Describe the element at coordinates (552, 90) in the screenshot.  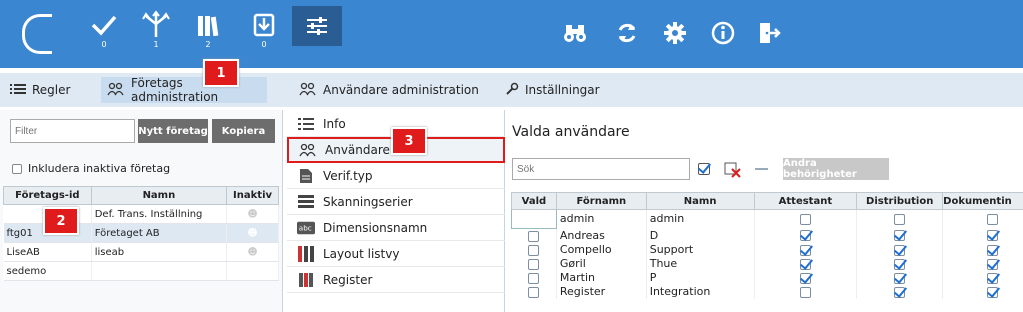
I see `tab-settings: Inställningar` at that location.